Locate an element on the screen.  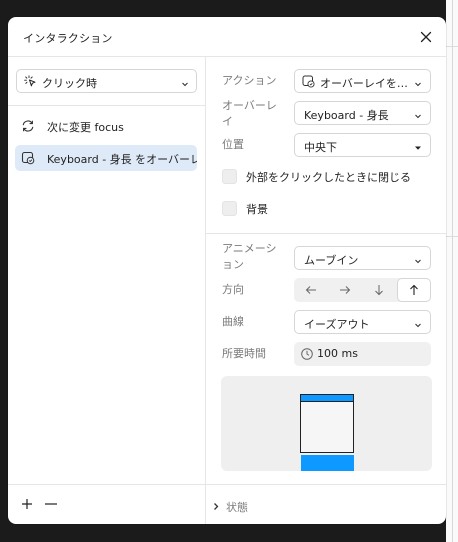
direction-segmented-control is located at coordinates (362, 290).